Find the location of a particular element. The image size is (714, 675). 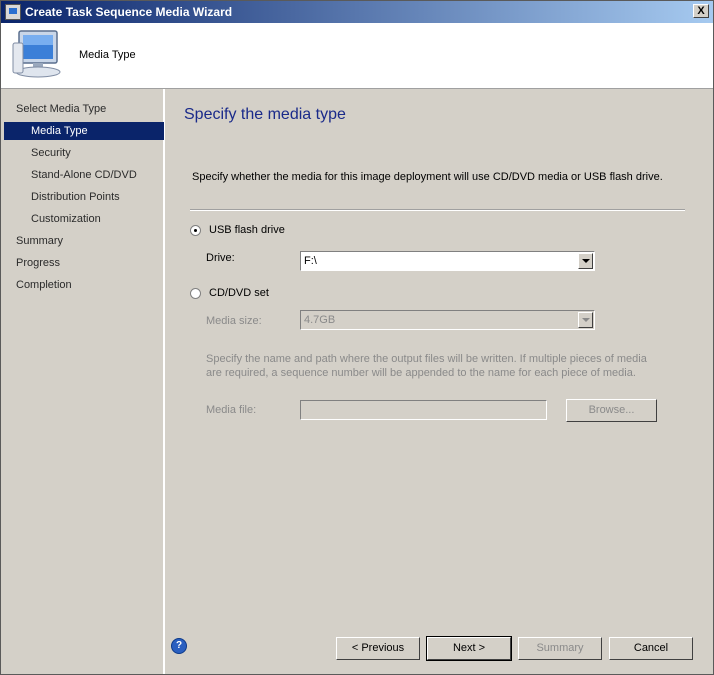

next-button: Next > is located at coordinates (469, 648).